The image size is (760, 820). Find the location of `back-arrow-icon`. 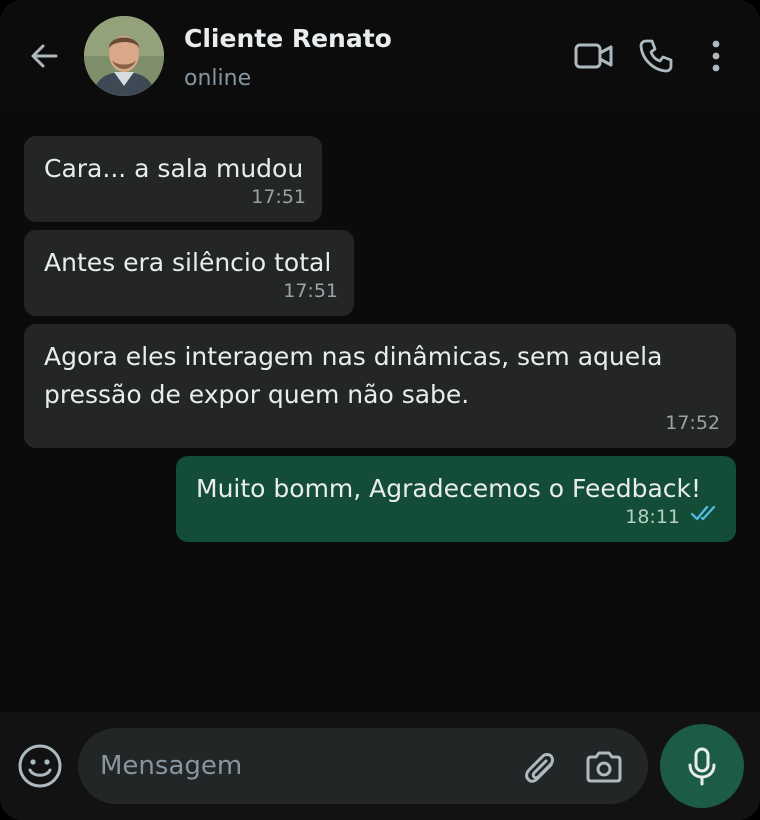

back-arrow-icon is located at coordinates (44, 56).